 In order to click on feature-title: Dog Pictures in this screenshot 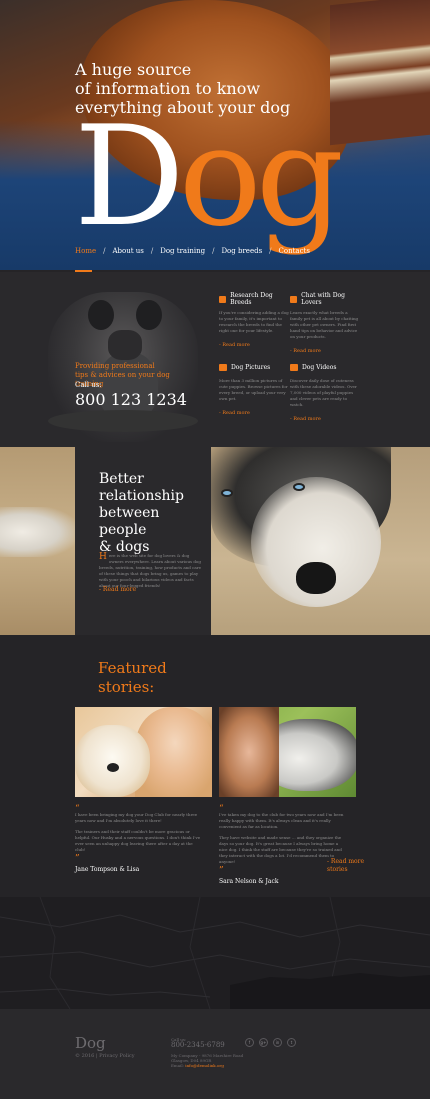, I will do `click(250, 367)`.